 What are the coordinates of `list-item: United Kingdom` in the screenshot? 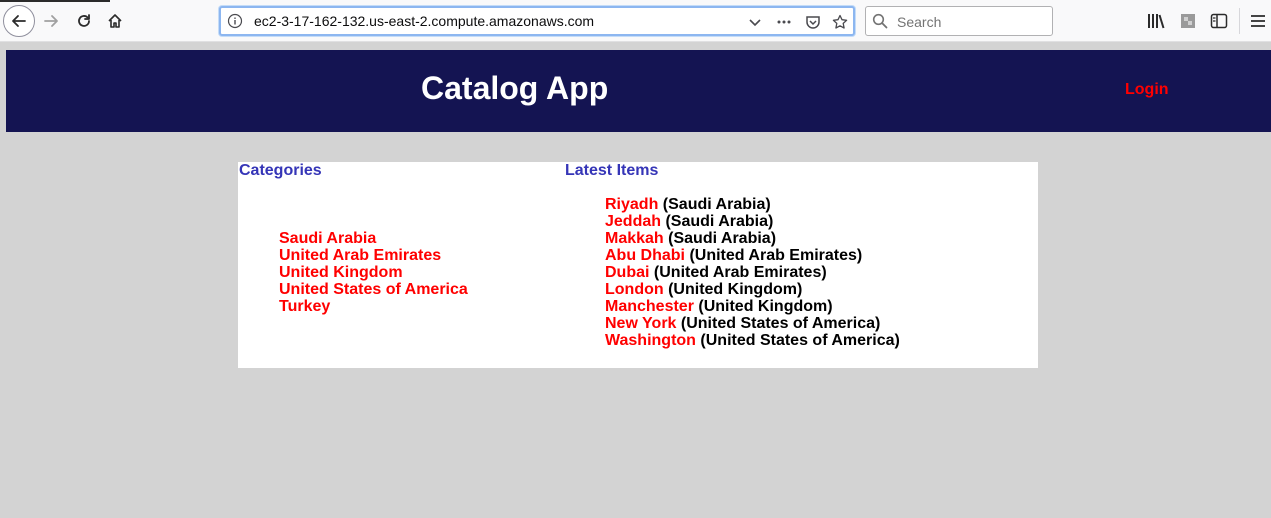 It's located at (373, 272).